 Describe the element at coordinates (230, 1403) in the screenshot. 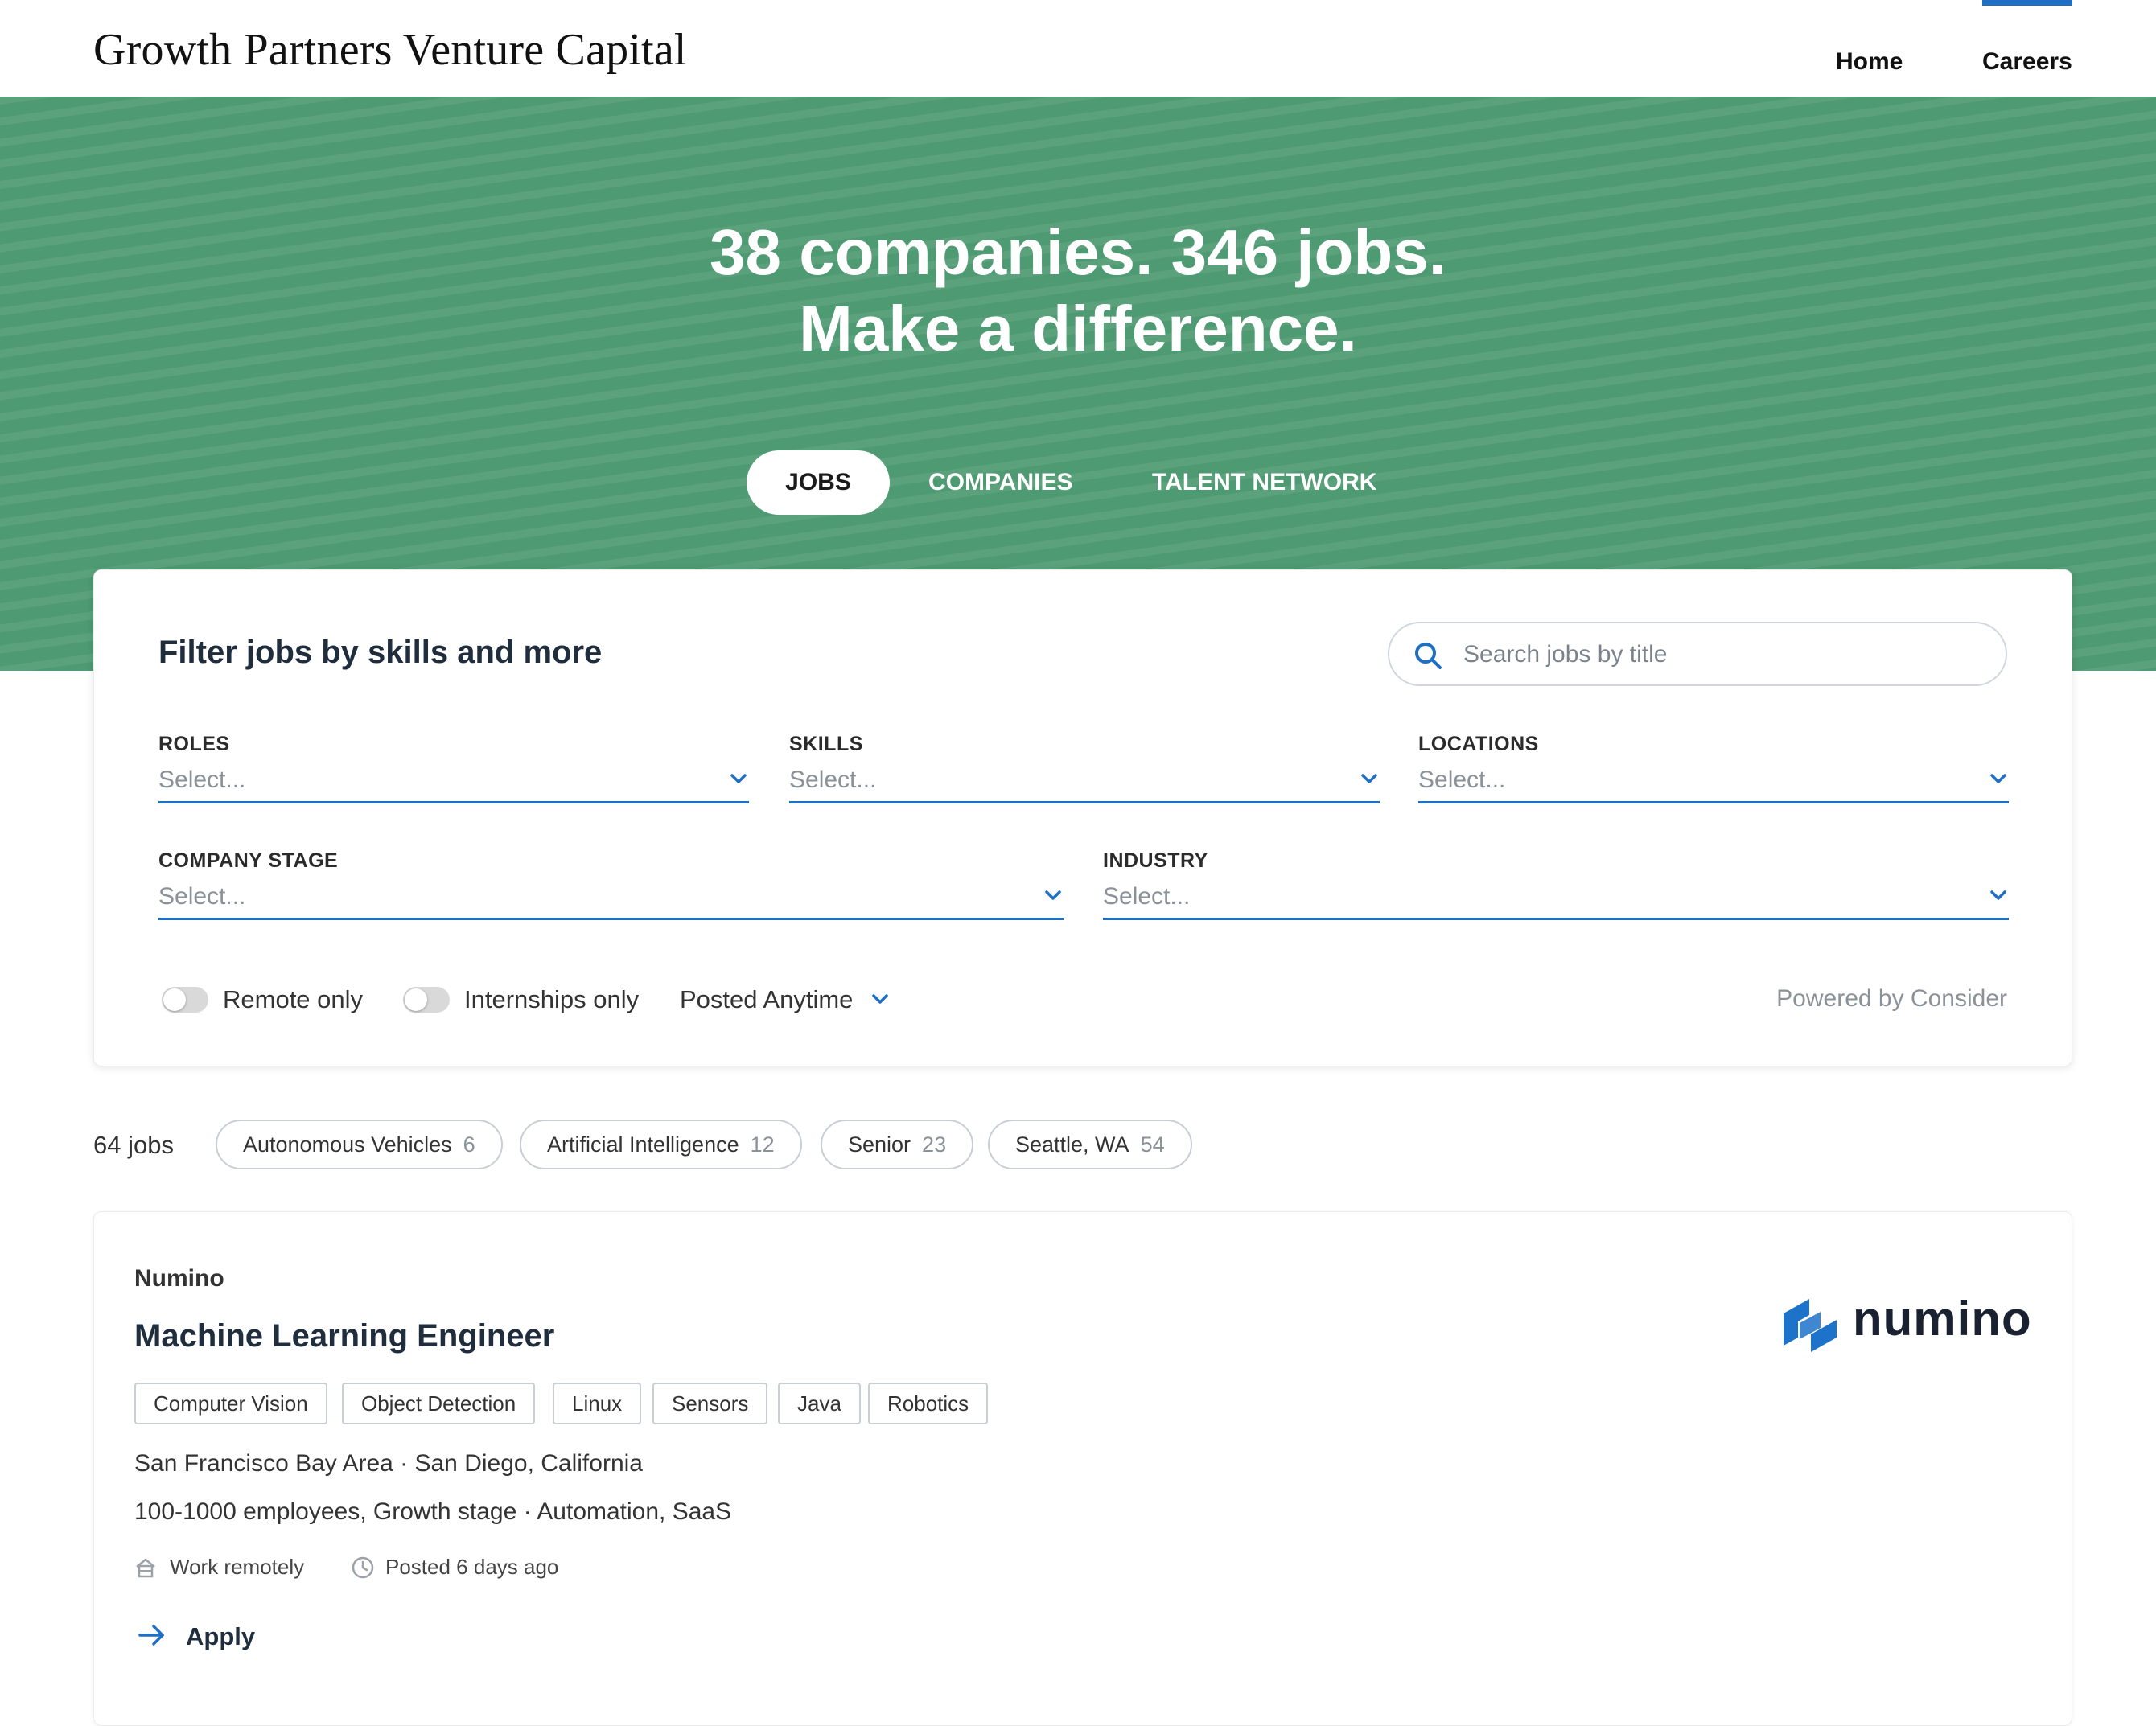

I see `job-tag: Computer Vision` at that location.